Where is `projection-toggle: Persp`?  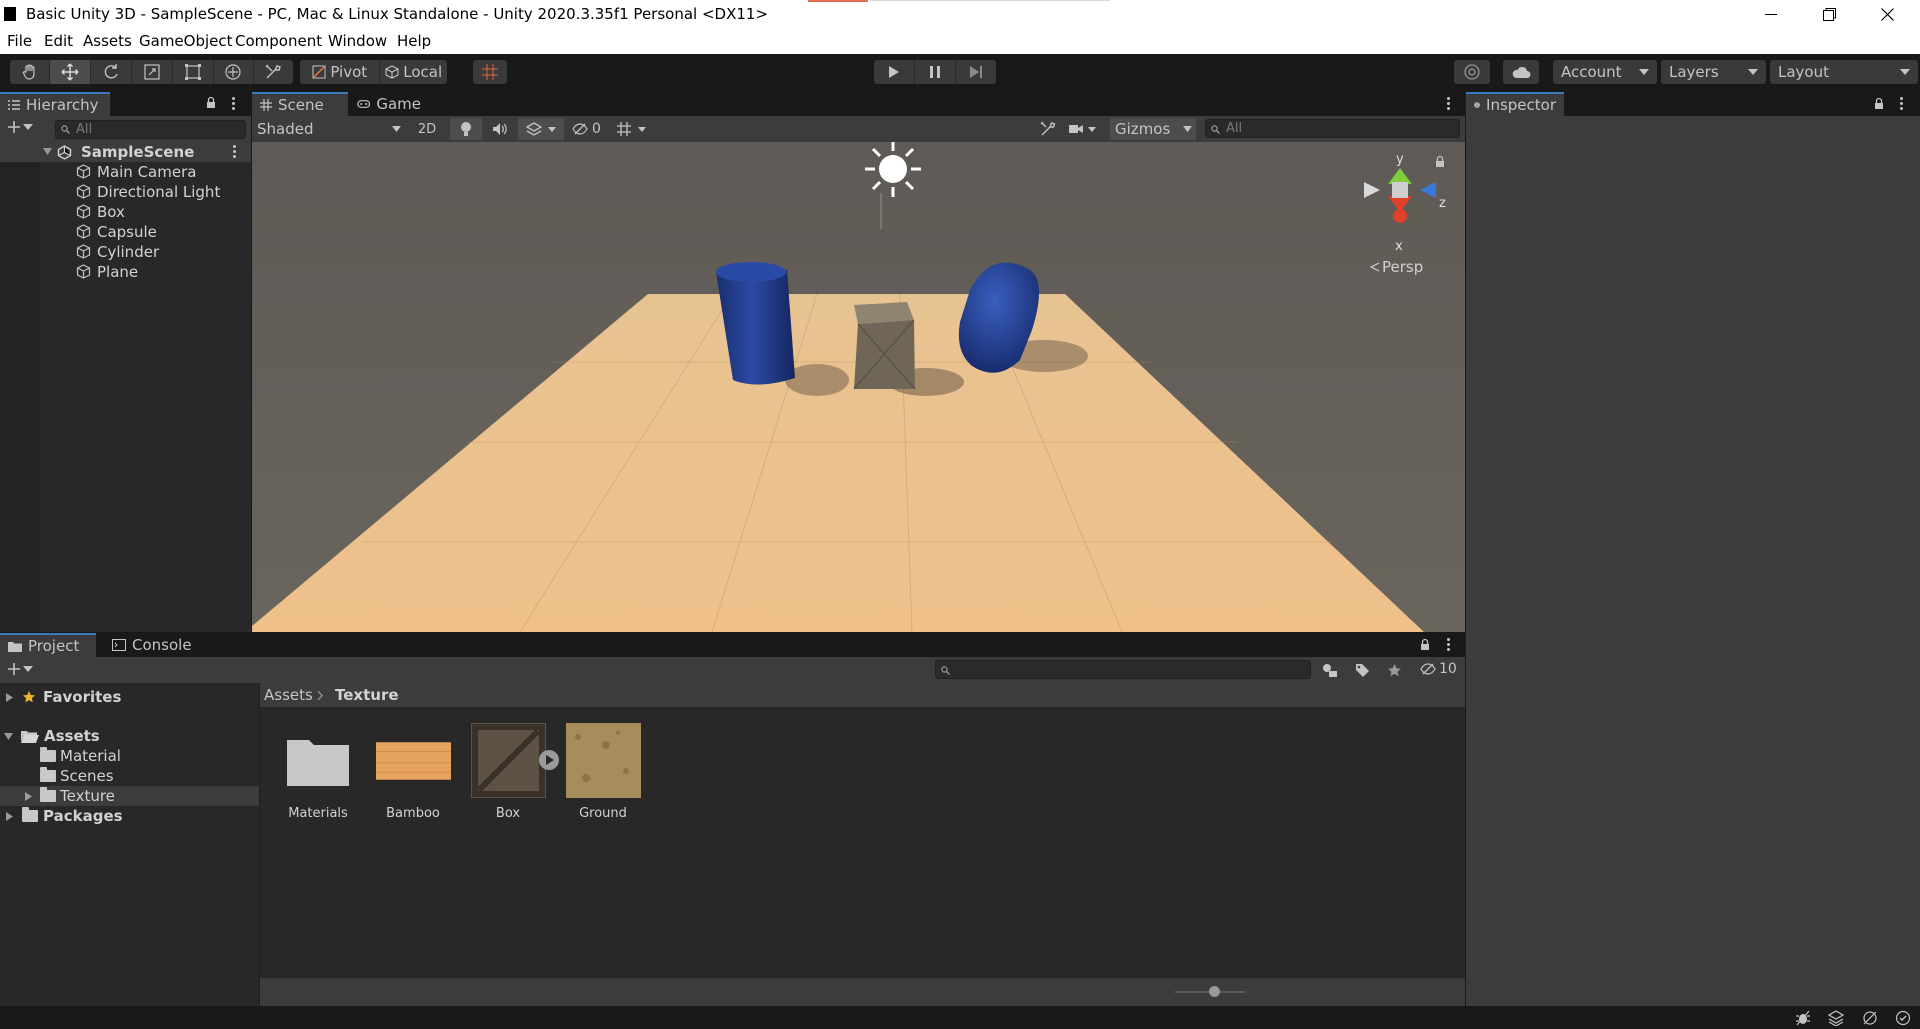 projection-toggle: Persp is located at coordinates (1396, 267).